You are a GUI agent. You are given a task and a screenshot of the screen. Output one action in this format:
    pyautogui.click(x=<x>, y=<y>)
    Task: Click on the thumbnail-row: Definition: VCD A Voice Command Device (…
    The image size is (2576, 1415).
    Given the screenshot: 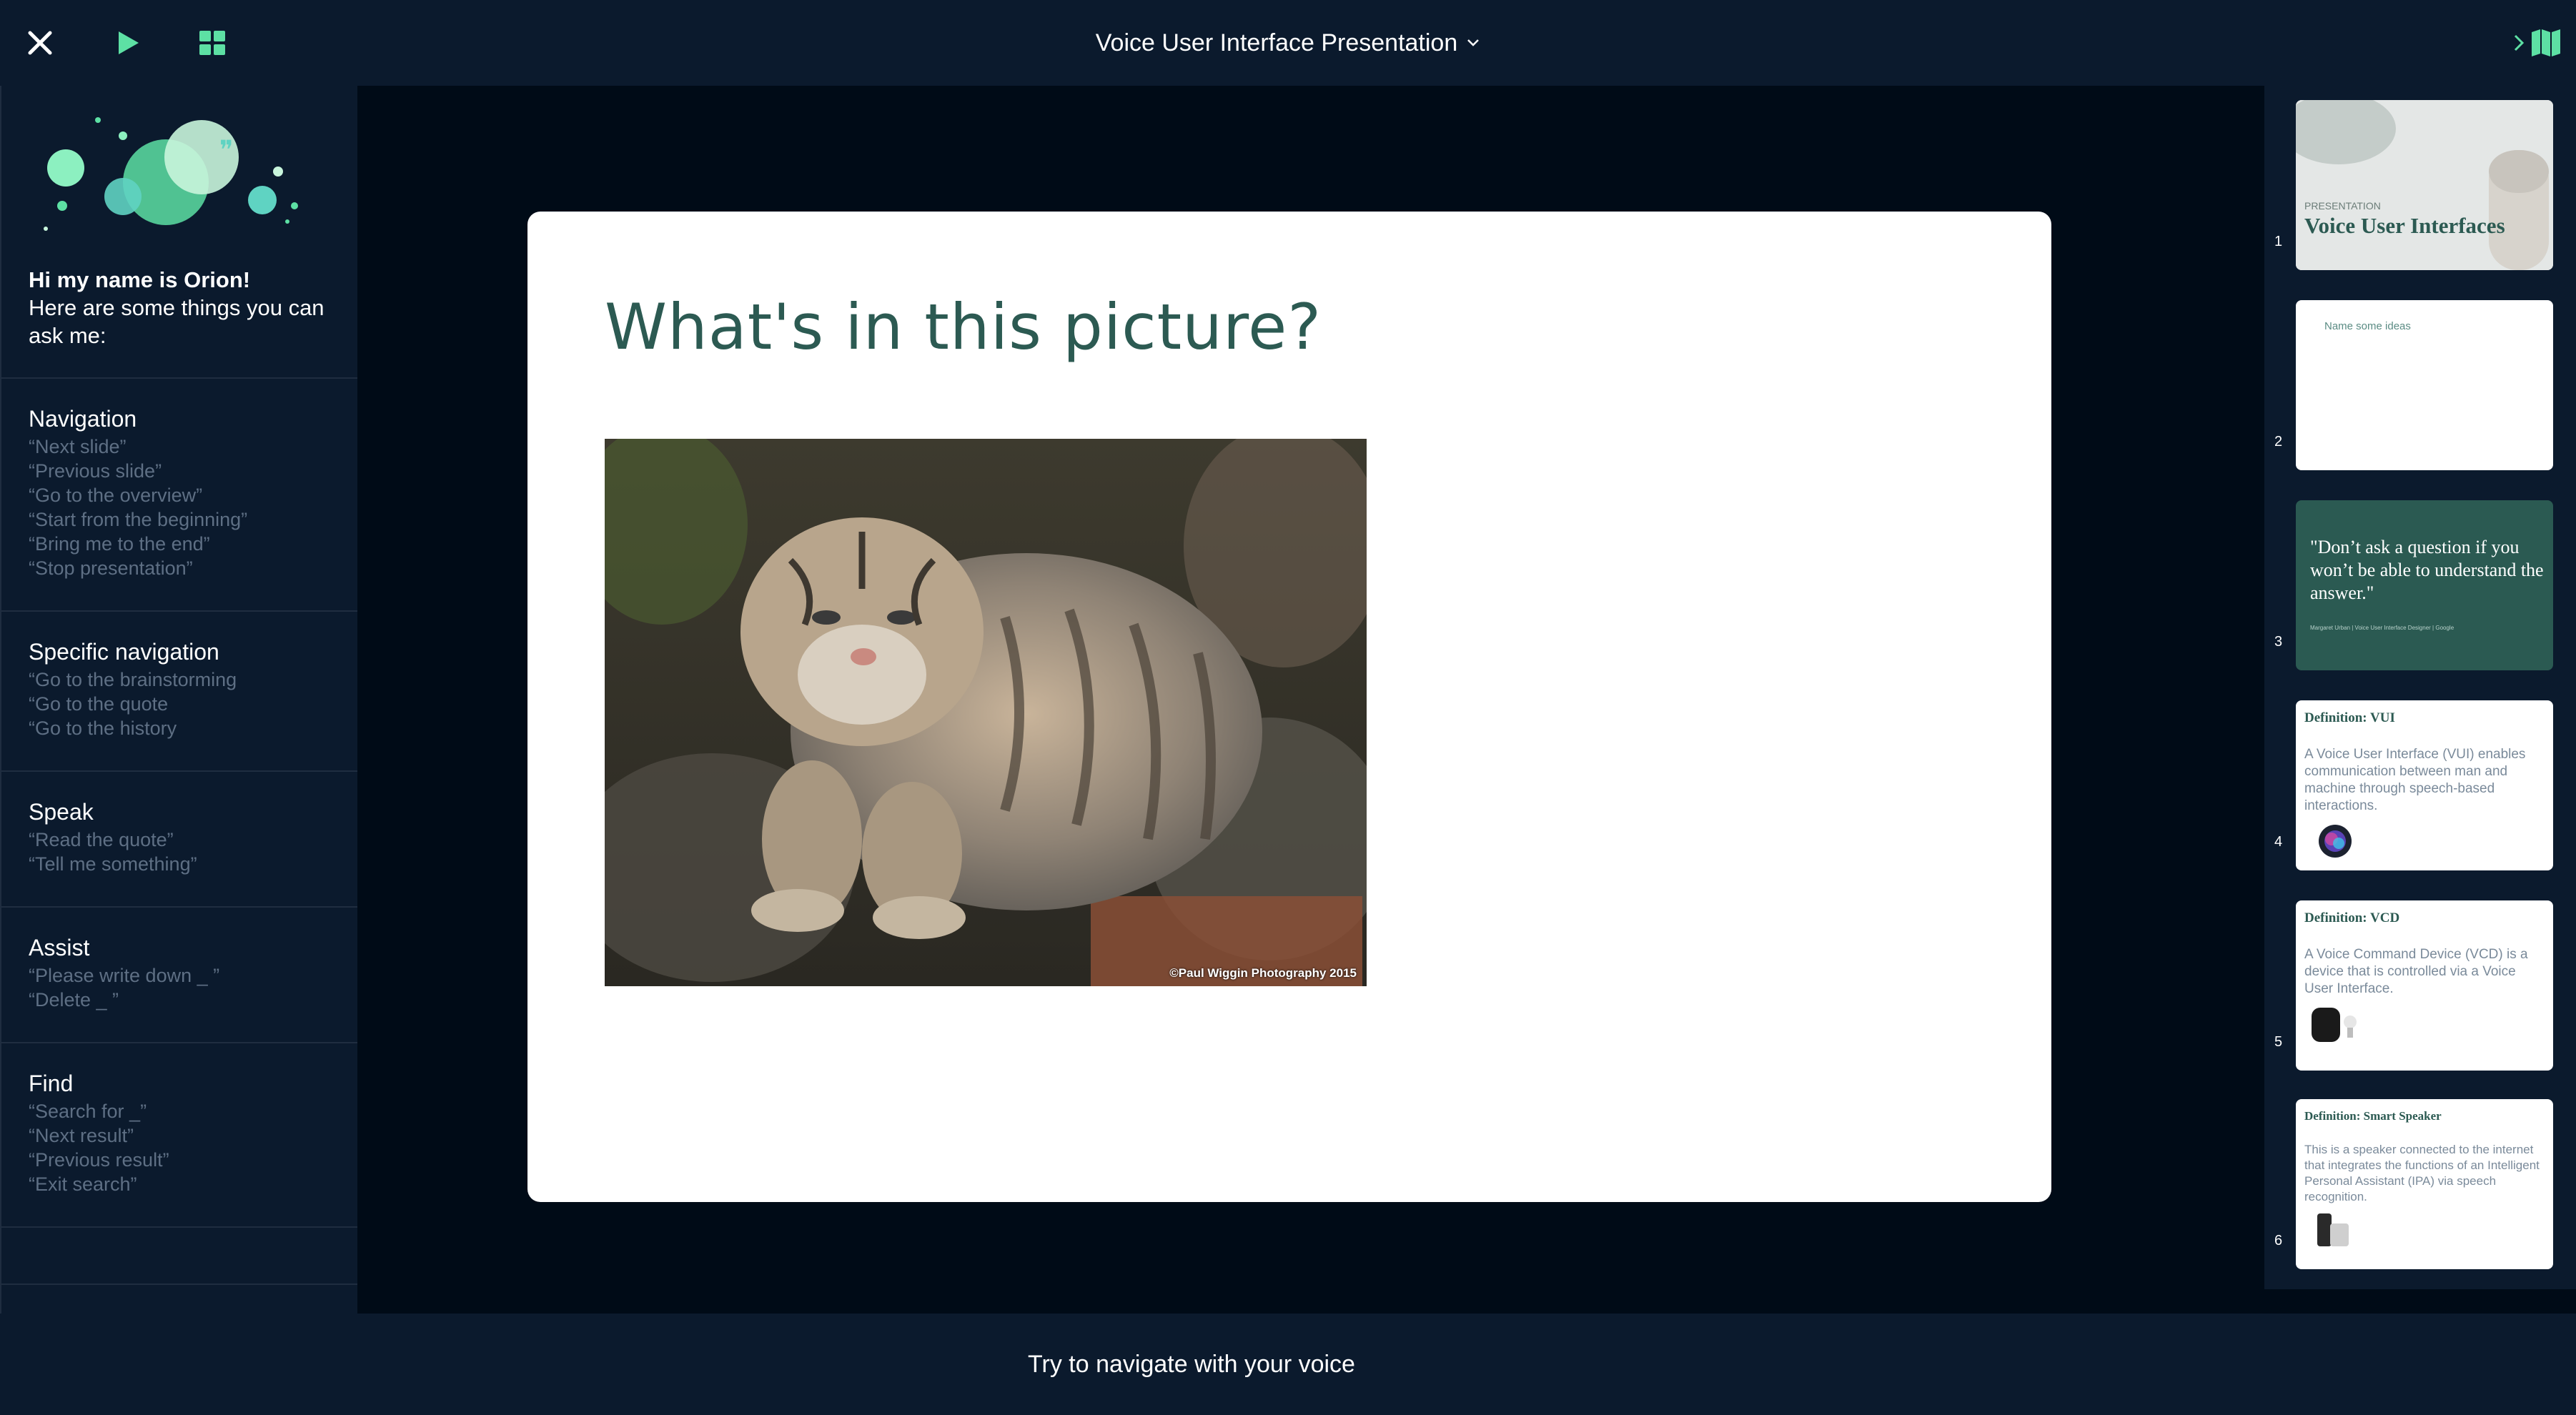 What is the action you would take?
    pyautogui.click(x=2420, y=978)
    